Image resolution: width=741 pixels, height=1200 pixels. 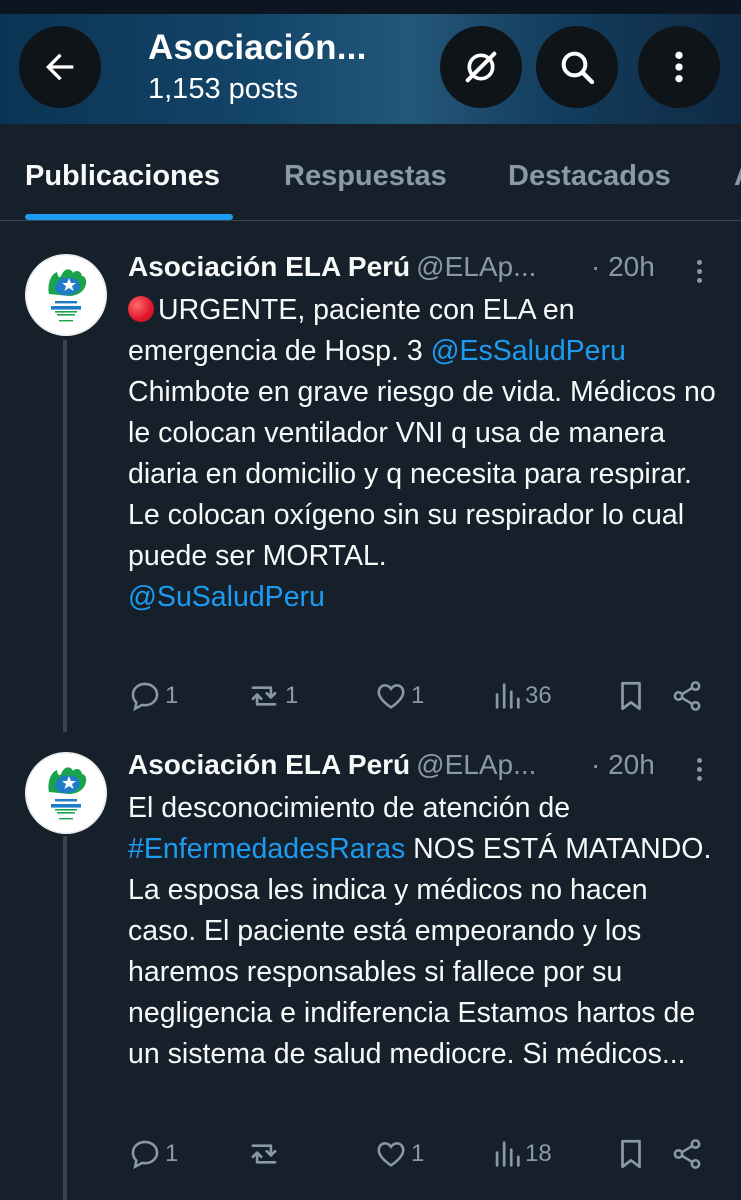 What do you see at coordinates (223, 89) in the screenshot?
I see `post-count: 1,153 posts` at bounding box center [223, 89].